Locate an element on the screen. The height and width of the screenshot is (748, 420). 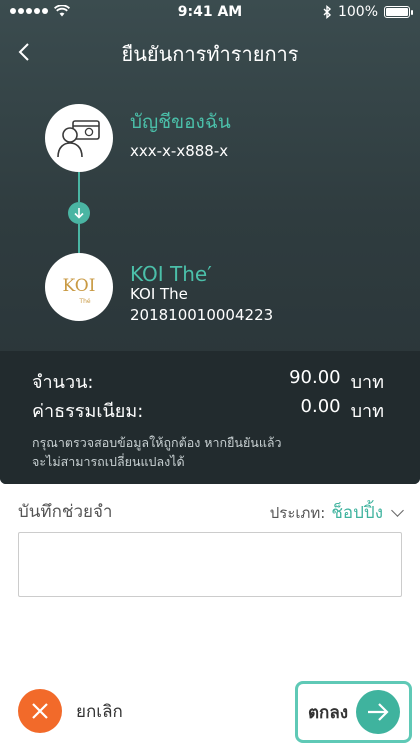
fee-value-group: 0.00 บาท is located at coordinates (342, 410).